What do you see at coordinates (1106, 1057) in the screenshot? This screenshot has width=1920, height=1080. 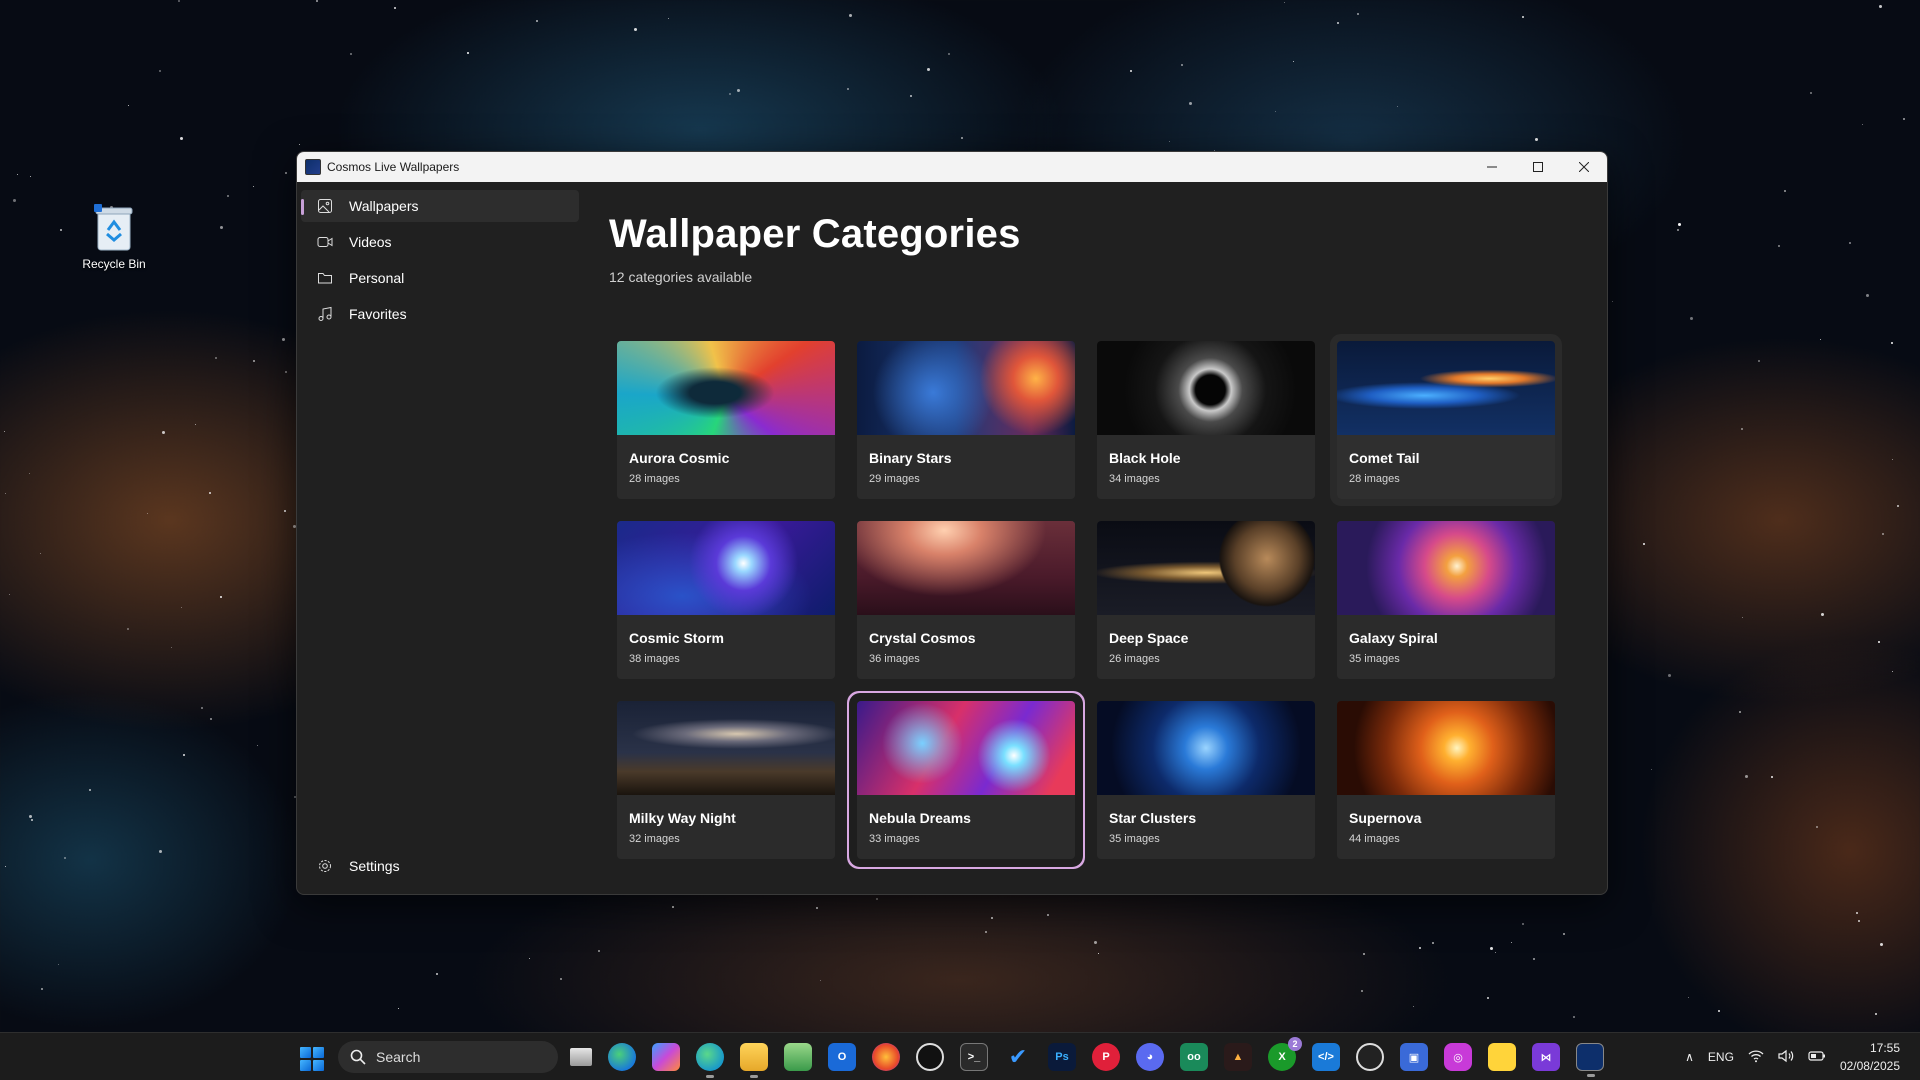 I see `pinterest-icon: P` at bounding box center [1106, 1057].